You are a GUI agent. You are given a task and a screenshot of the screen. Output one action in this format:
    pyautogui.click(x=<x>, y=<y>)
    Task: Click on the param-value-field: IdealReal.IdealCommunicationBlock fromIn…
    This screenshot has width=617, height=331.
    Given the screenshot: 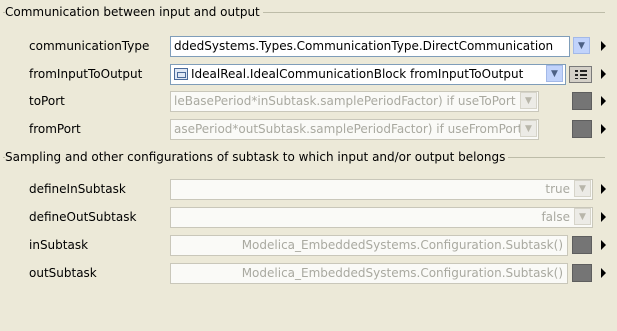 What is the action you would take?
    pyautogui.click(x=368, y=74)
    